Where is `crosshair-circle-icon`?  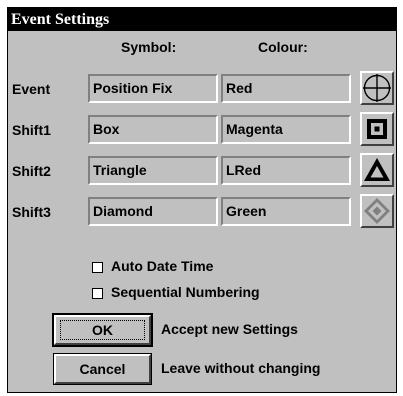 crosshair-circle-icon is located at coordinates (377, 88).